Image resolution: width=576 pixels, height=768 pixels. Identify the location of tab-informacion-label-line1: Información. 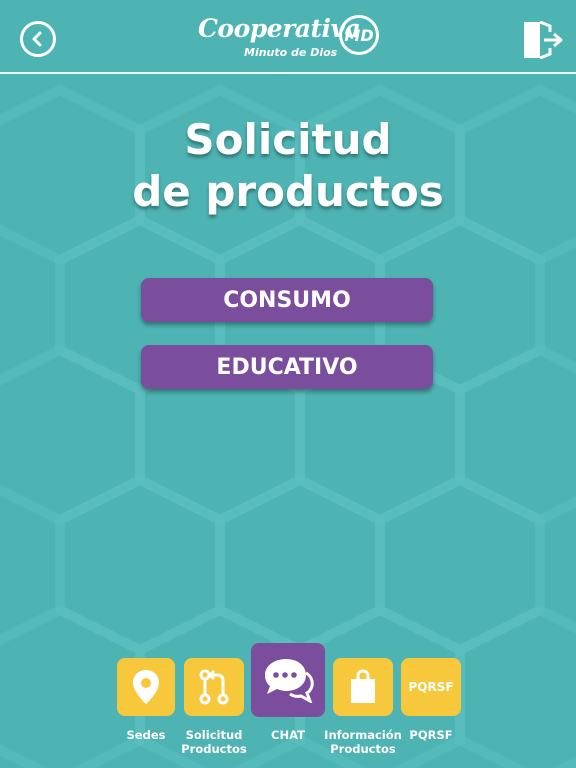
(363, 735).